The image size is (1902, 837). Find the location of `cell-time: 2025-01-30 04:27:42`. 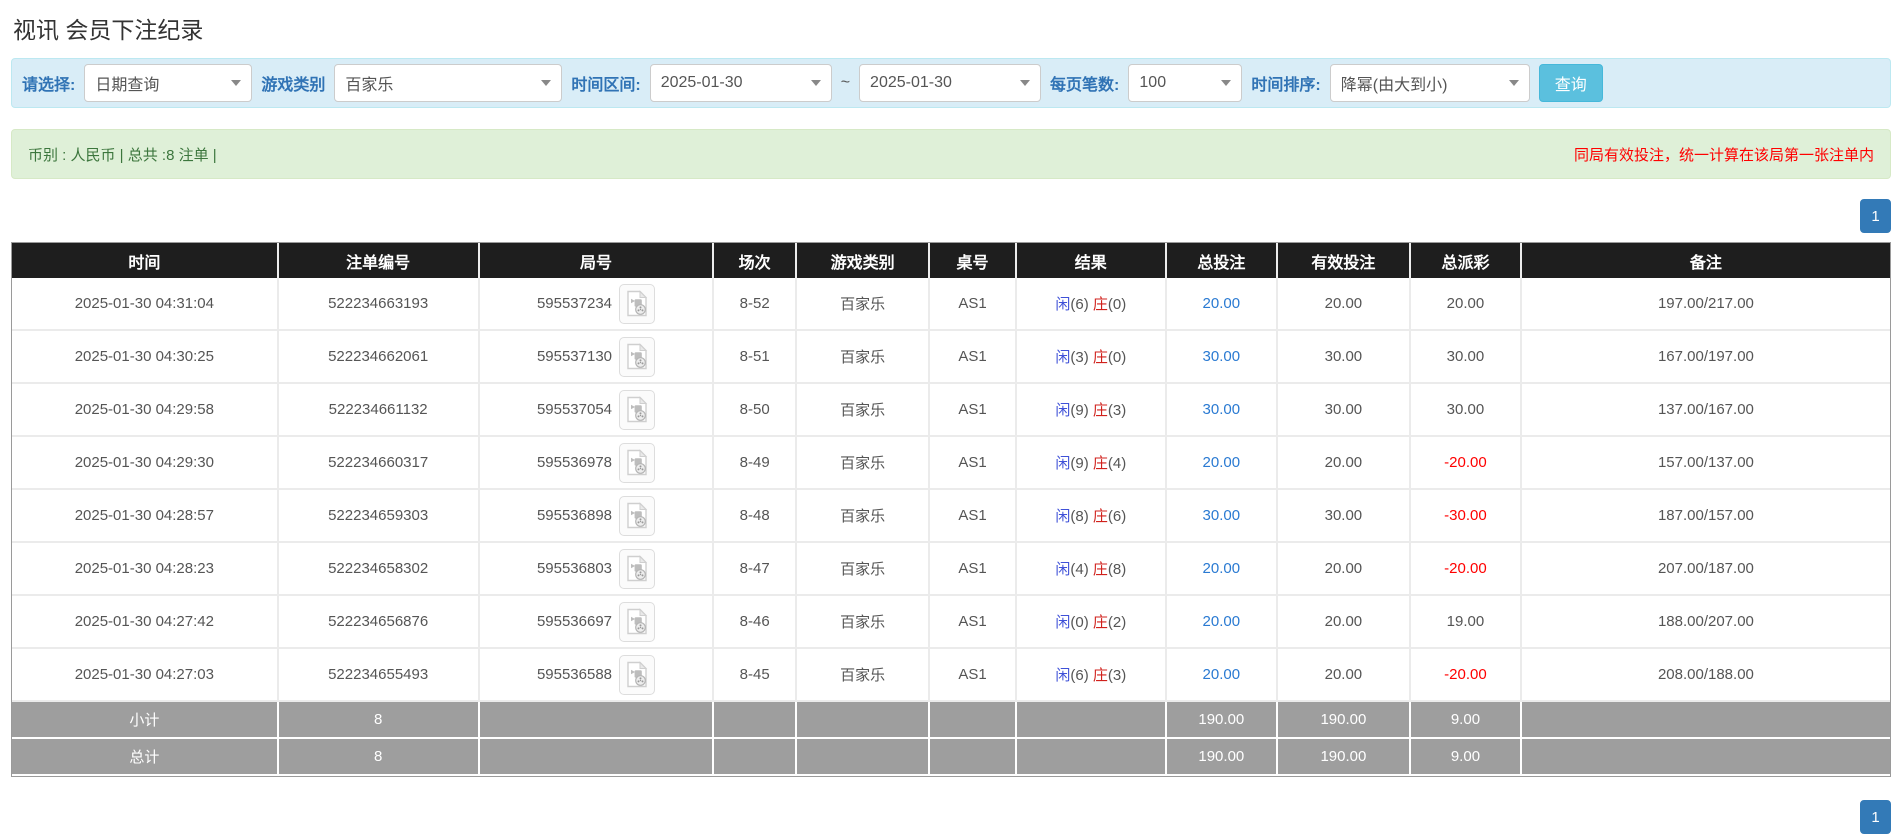

cell-time: 2025-01-30 04:27:42 is located at coordinates (145, 622).